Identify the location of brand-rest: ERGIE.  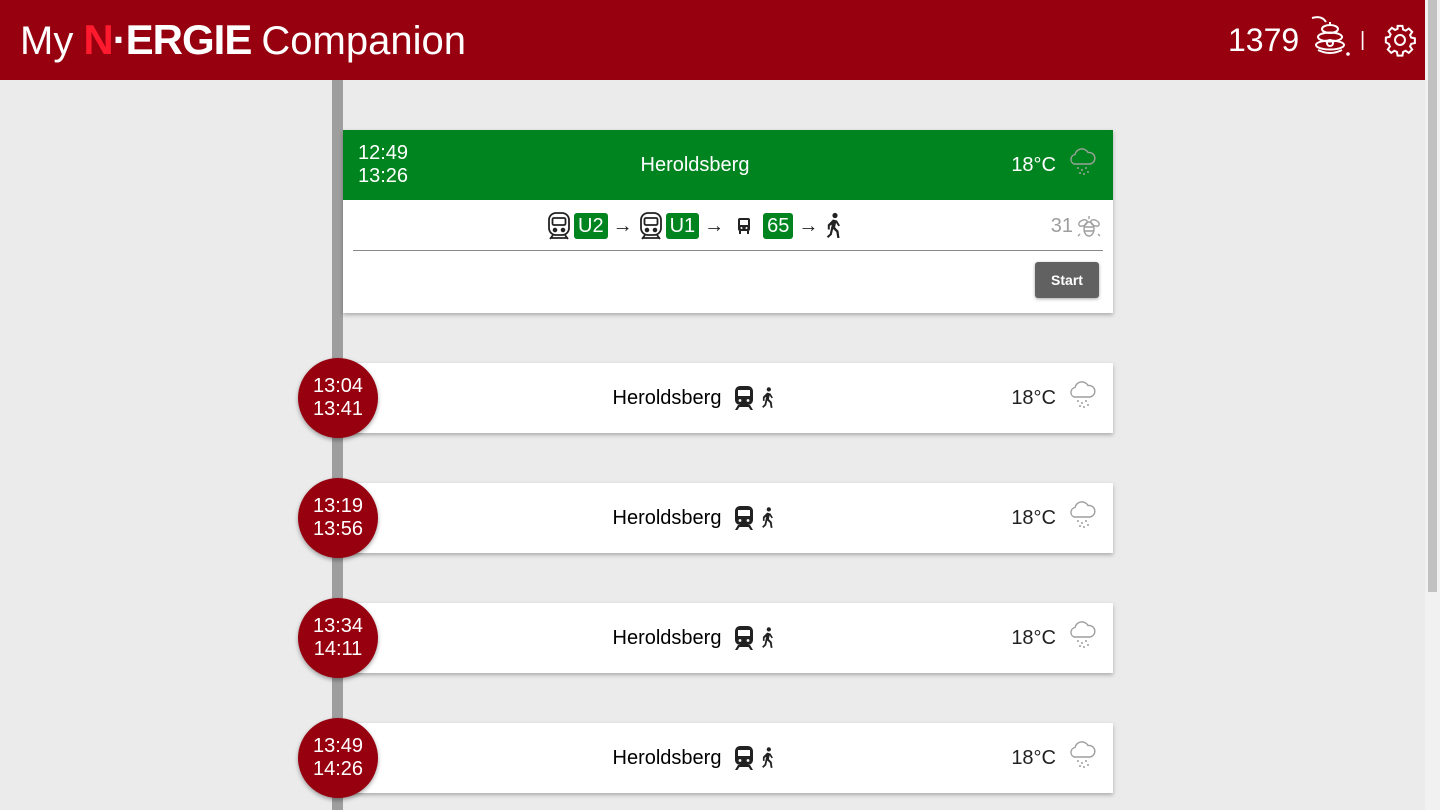
(189, 39).